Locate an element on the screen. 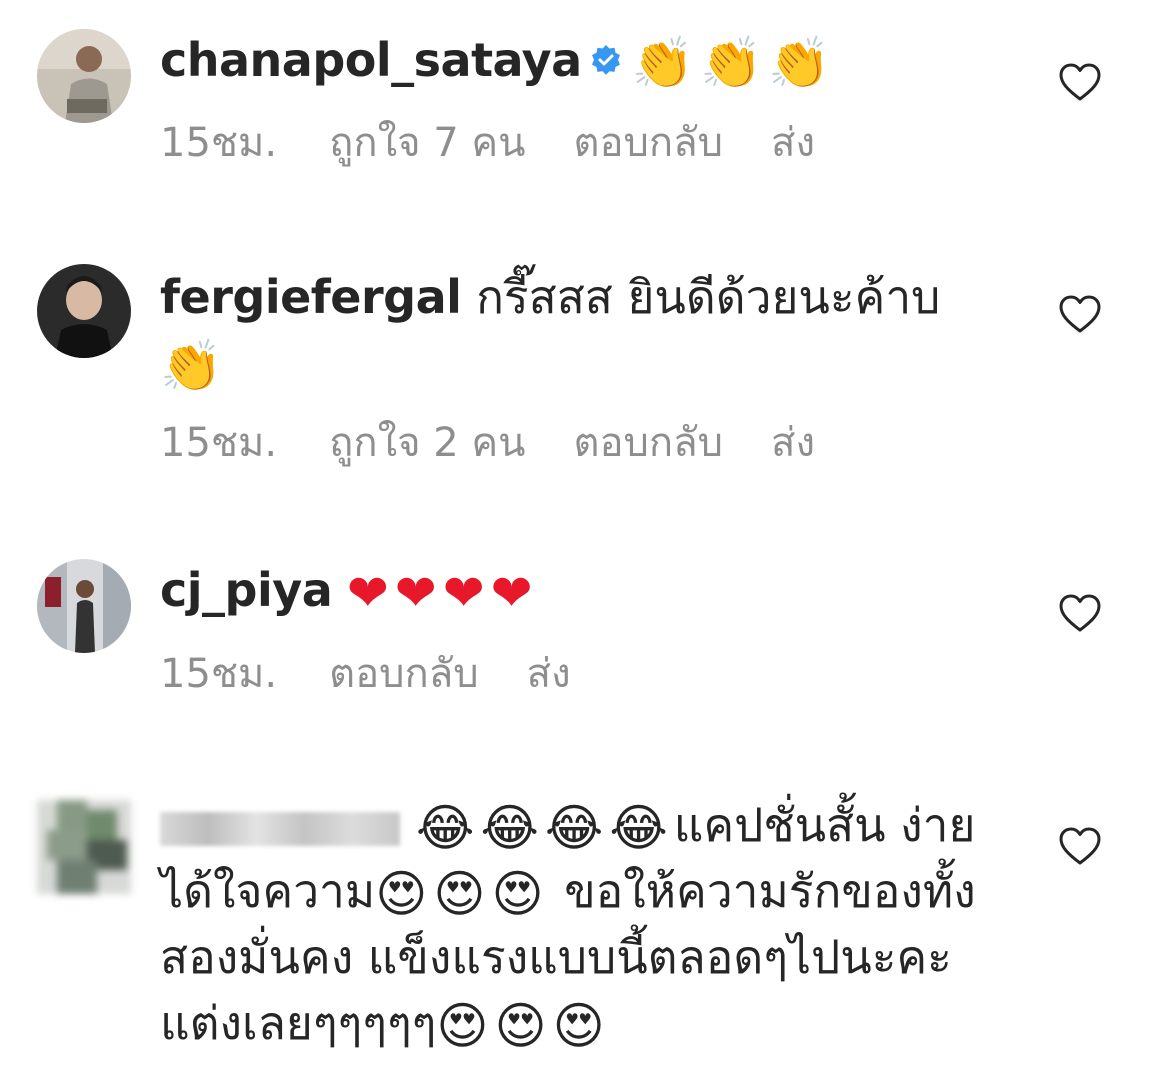 Image resolution: width=1170 pixels, height=1090 pixels. comment-meta: 15ชม. ถูกใจ 7 คน ตอบกลับ ส่ง is located at coordinates (511, 143).